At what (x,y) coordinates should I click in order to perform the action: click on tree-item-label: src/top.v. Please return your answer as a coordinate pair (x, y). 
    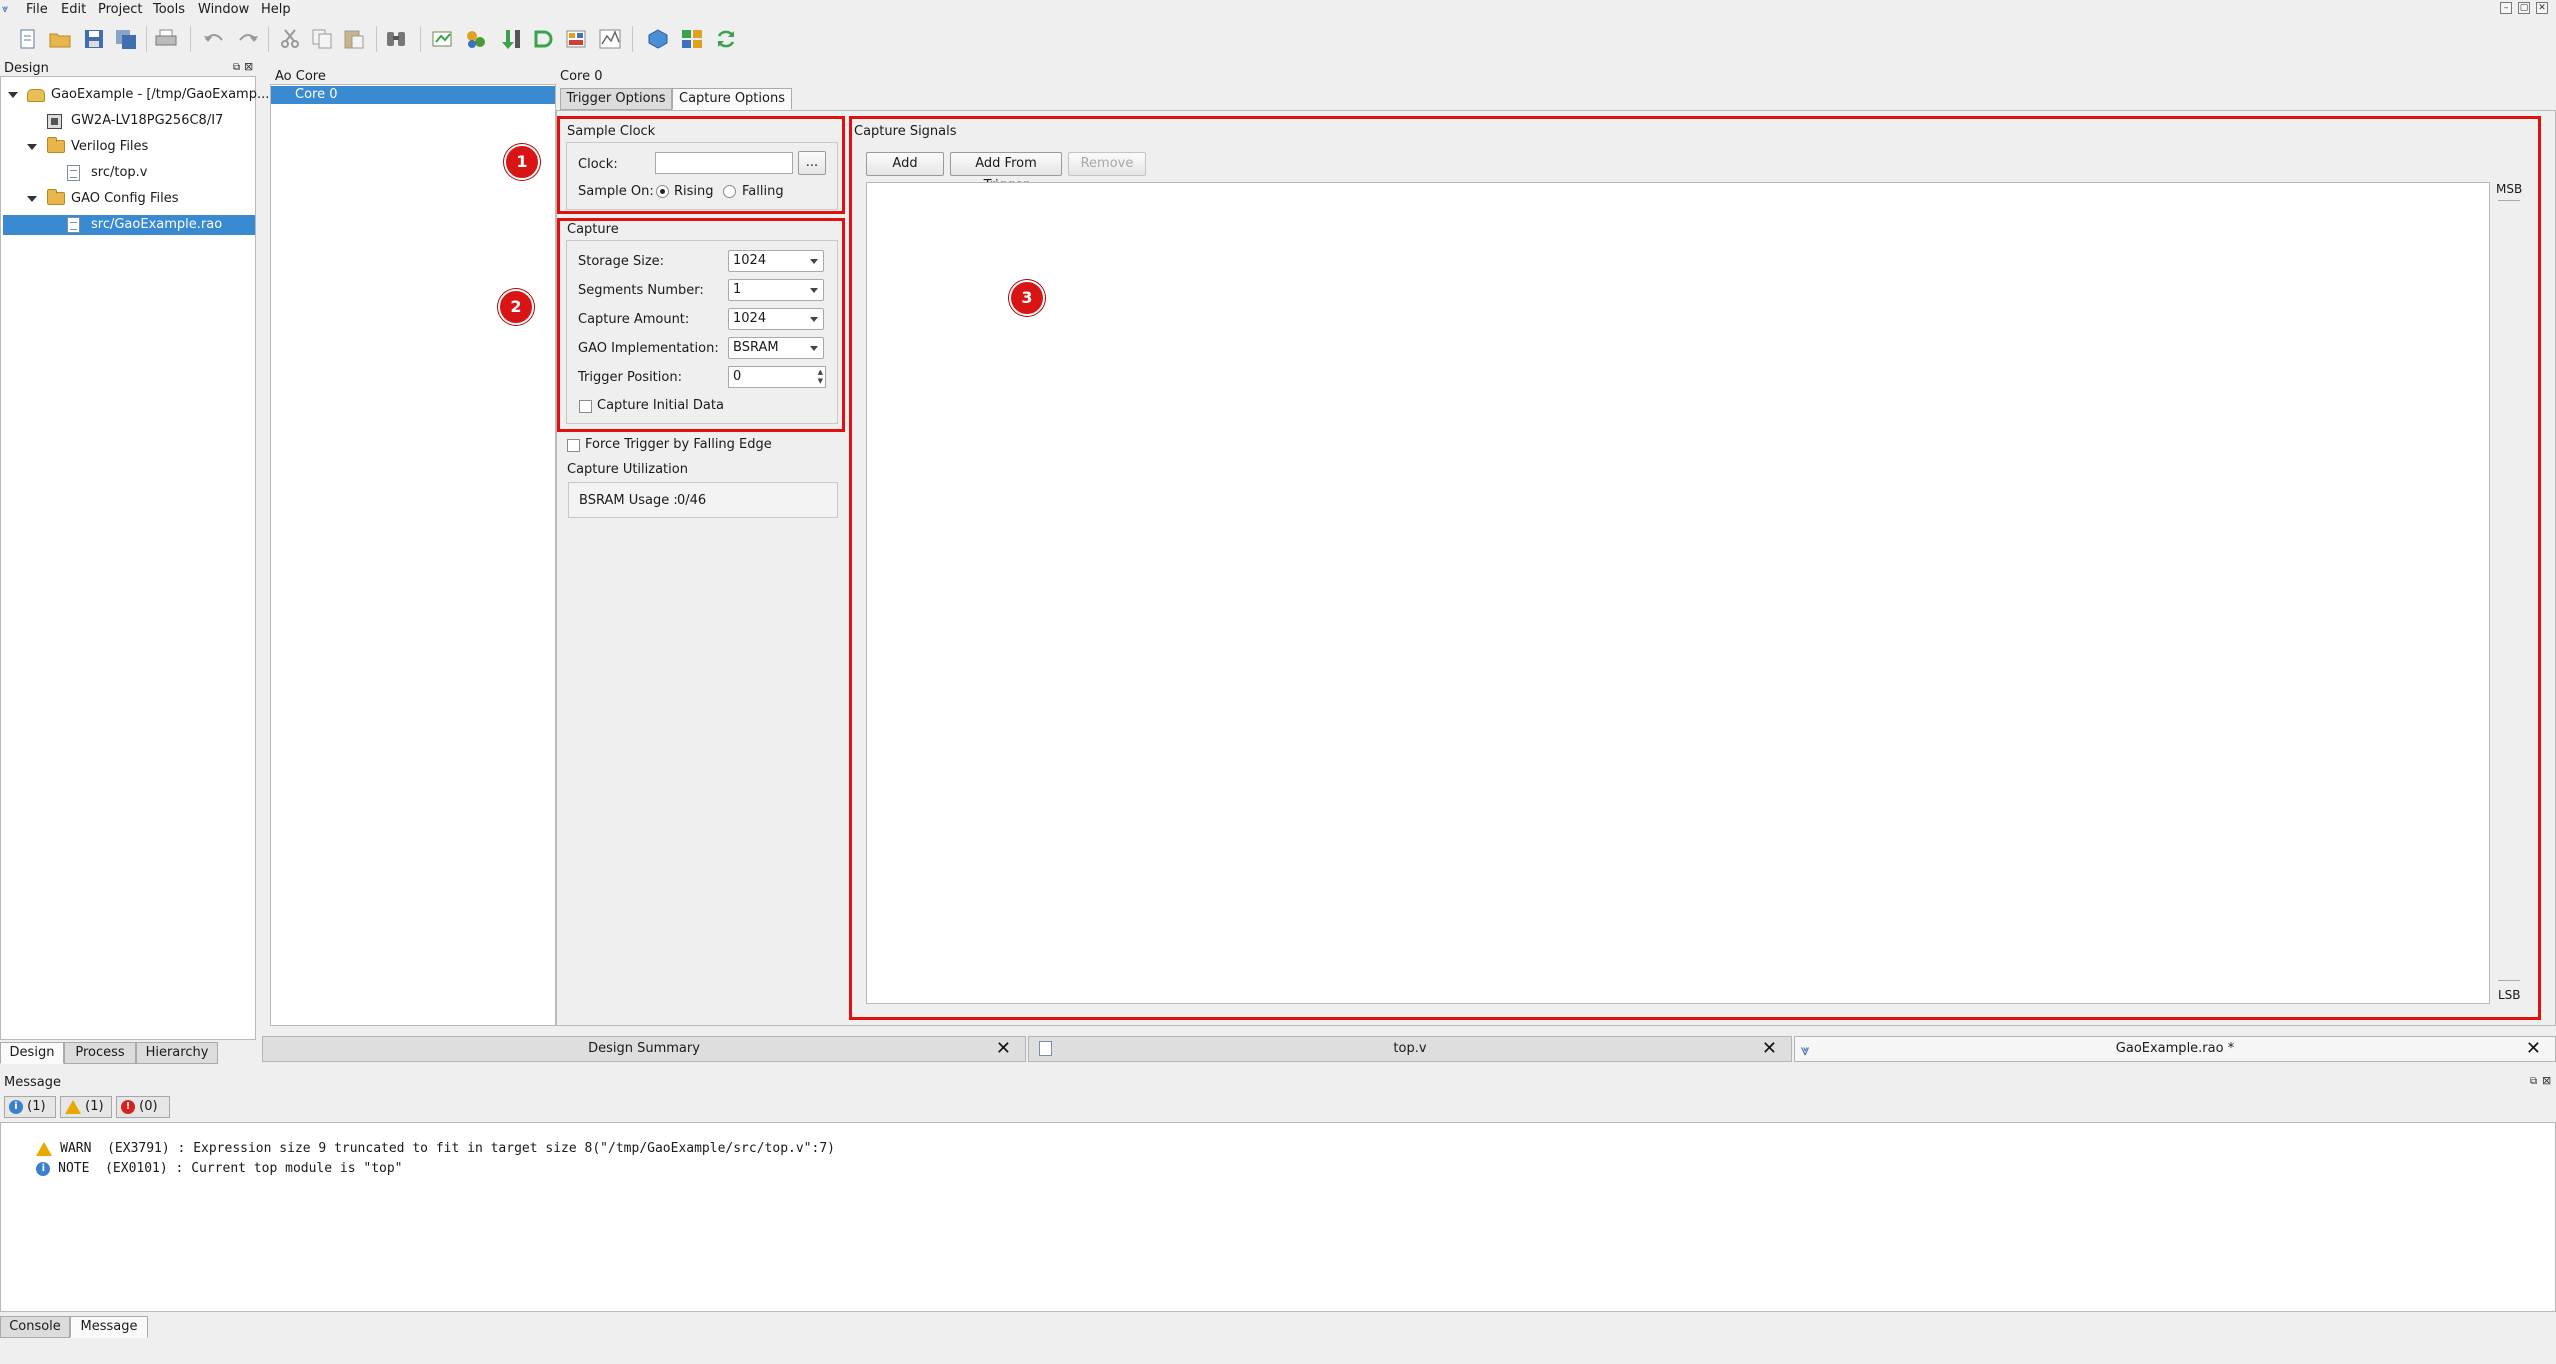
    Looking at the image, I should click on (119, 172).